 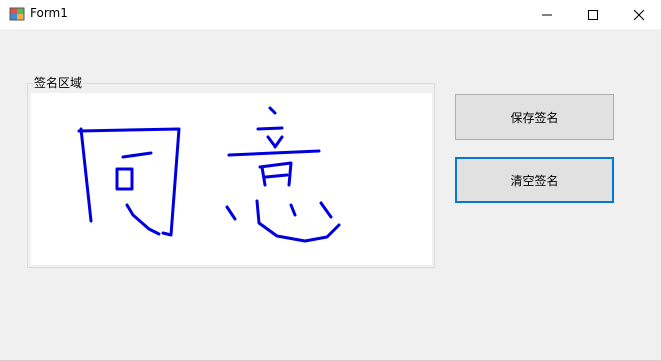 I want to click on signature-group-label: 签名区域, so click(x=58, y=82).